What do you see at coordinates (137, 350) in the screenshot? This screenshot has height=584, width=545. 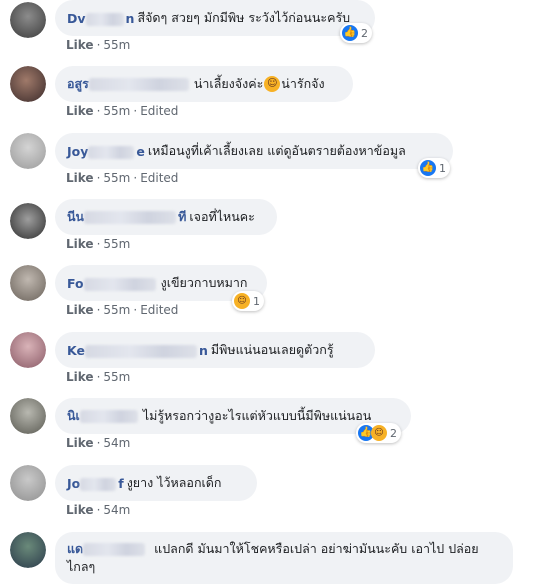 I see `commenter-name: Ke n` at bounding box center [137, 350].